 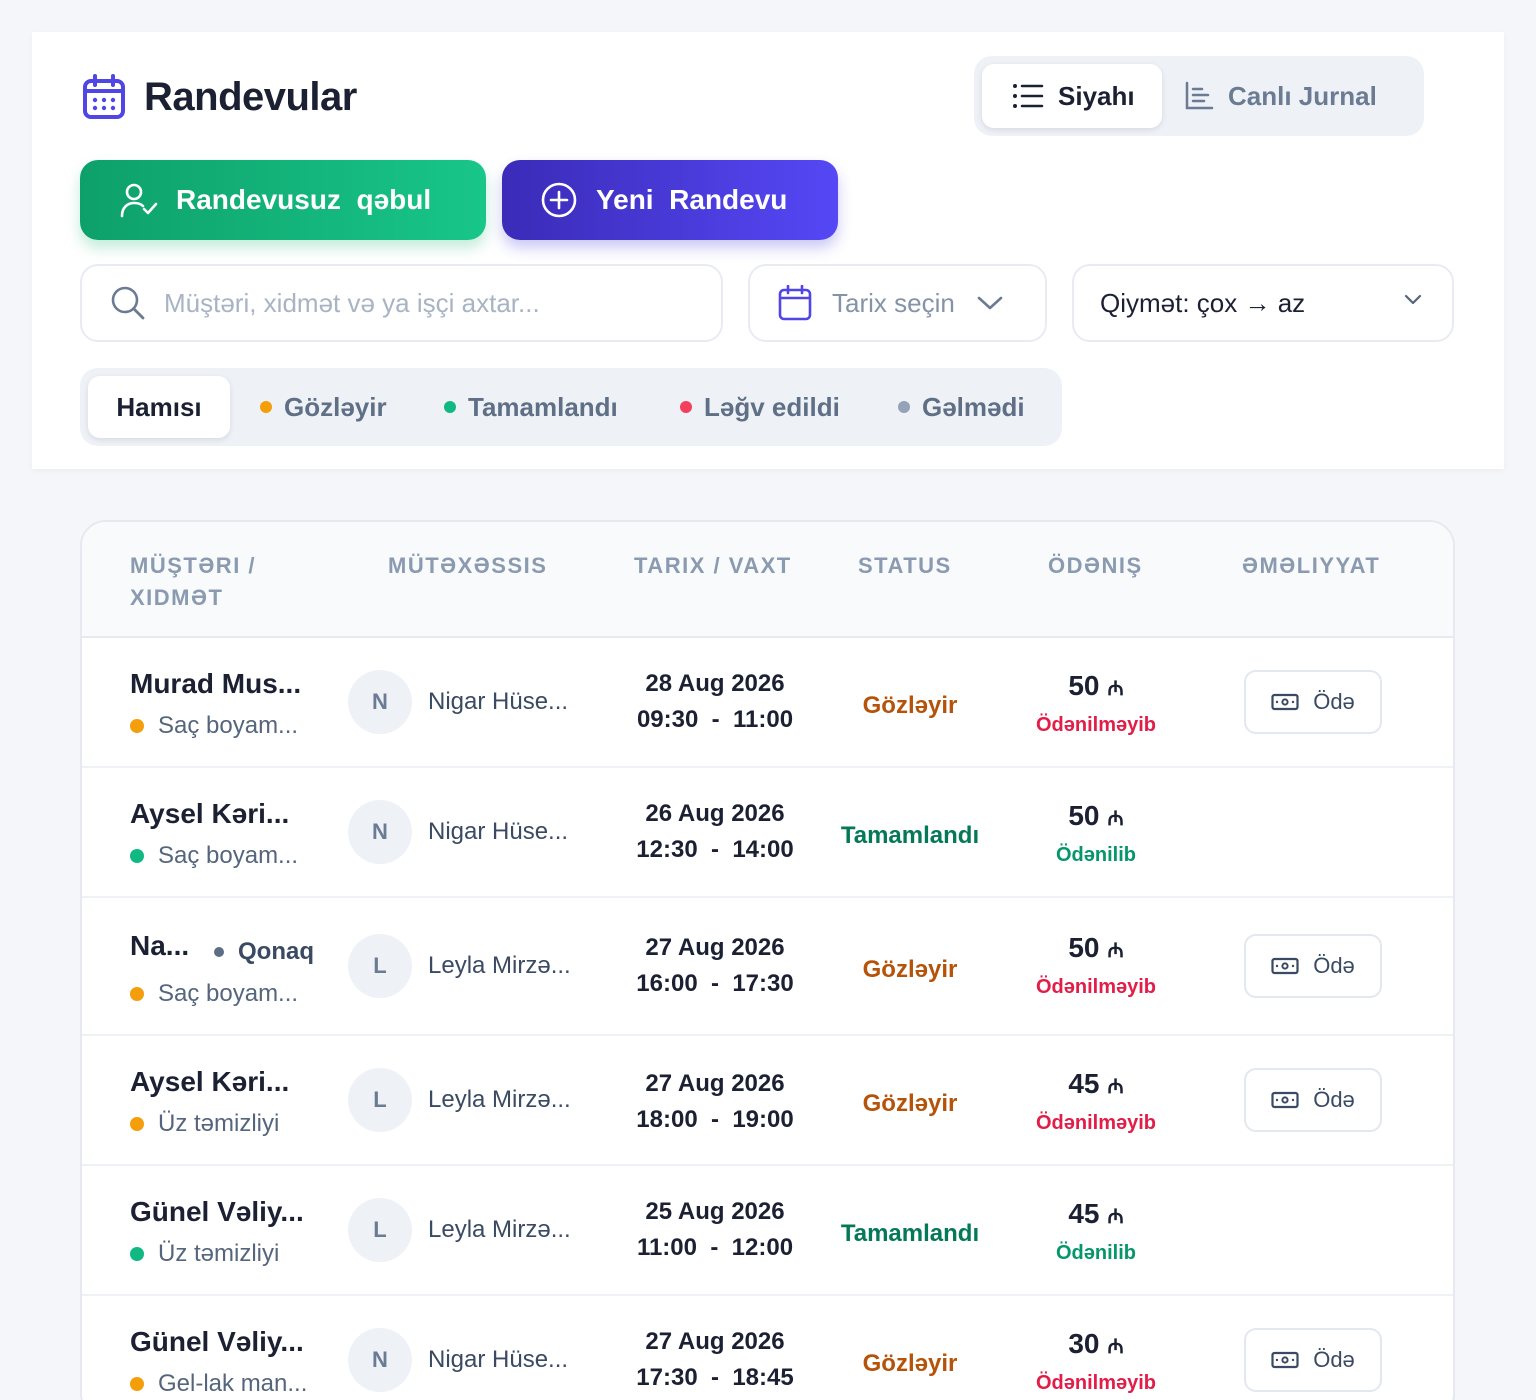 I want to click on appointment-time: 17:30 - 18:45, so click(x=715, y=1377).